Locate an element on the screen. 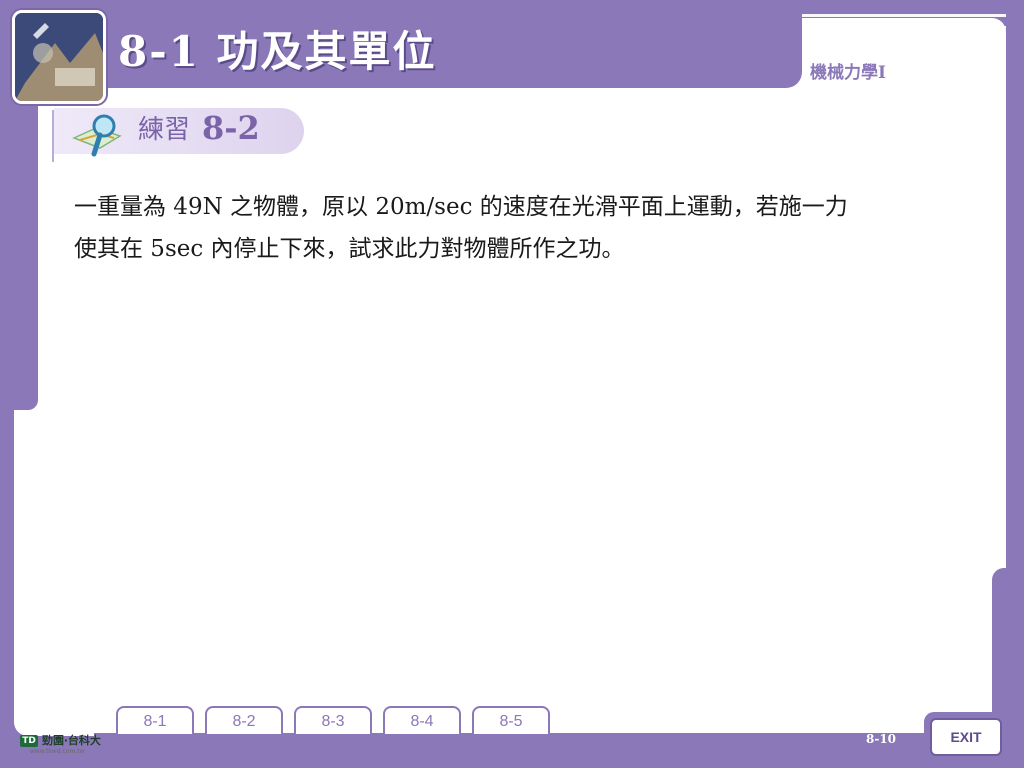 The height and width of the screenshot is (768, 1024). exit-button: EXIT is located at coordinates (966, 737).